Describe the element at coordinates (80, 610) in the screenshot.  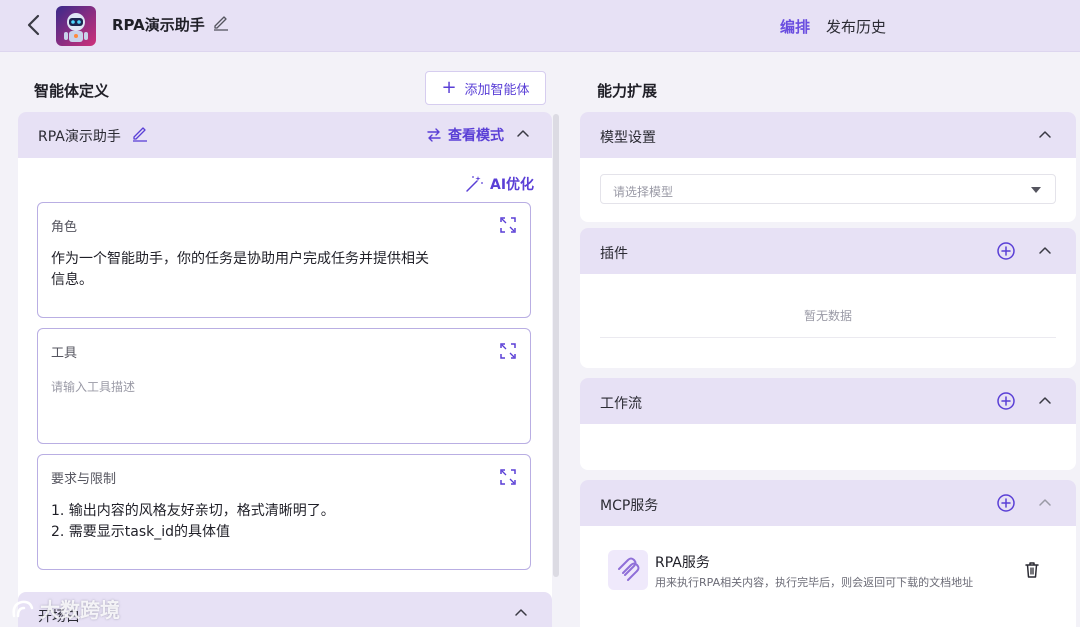
I see `watermark-text: 大数跨境` at that location.